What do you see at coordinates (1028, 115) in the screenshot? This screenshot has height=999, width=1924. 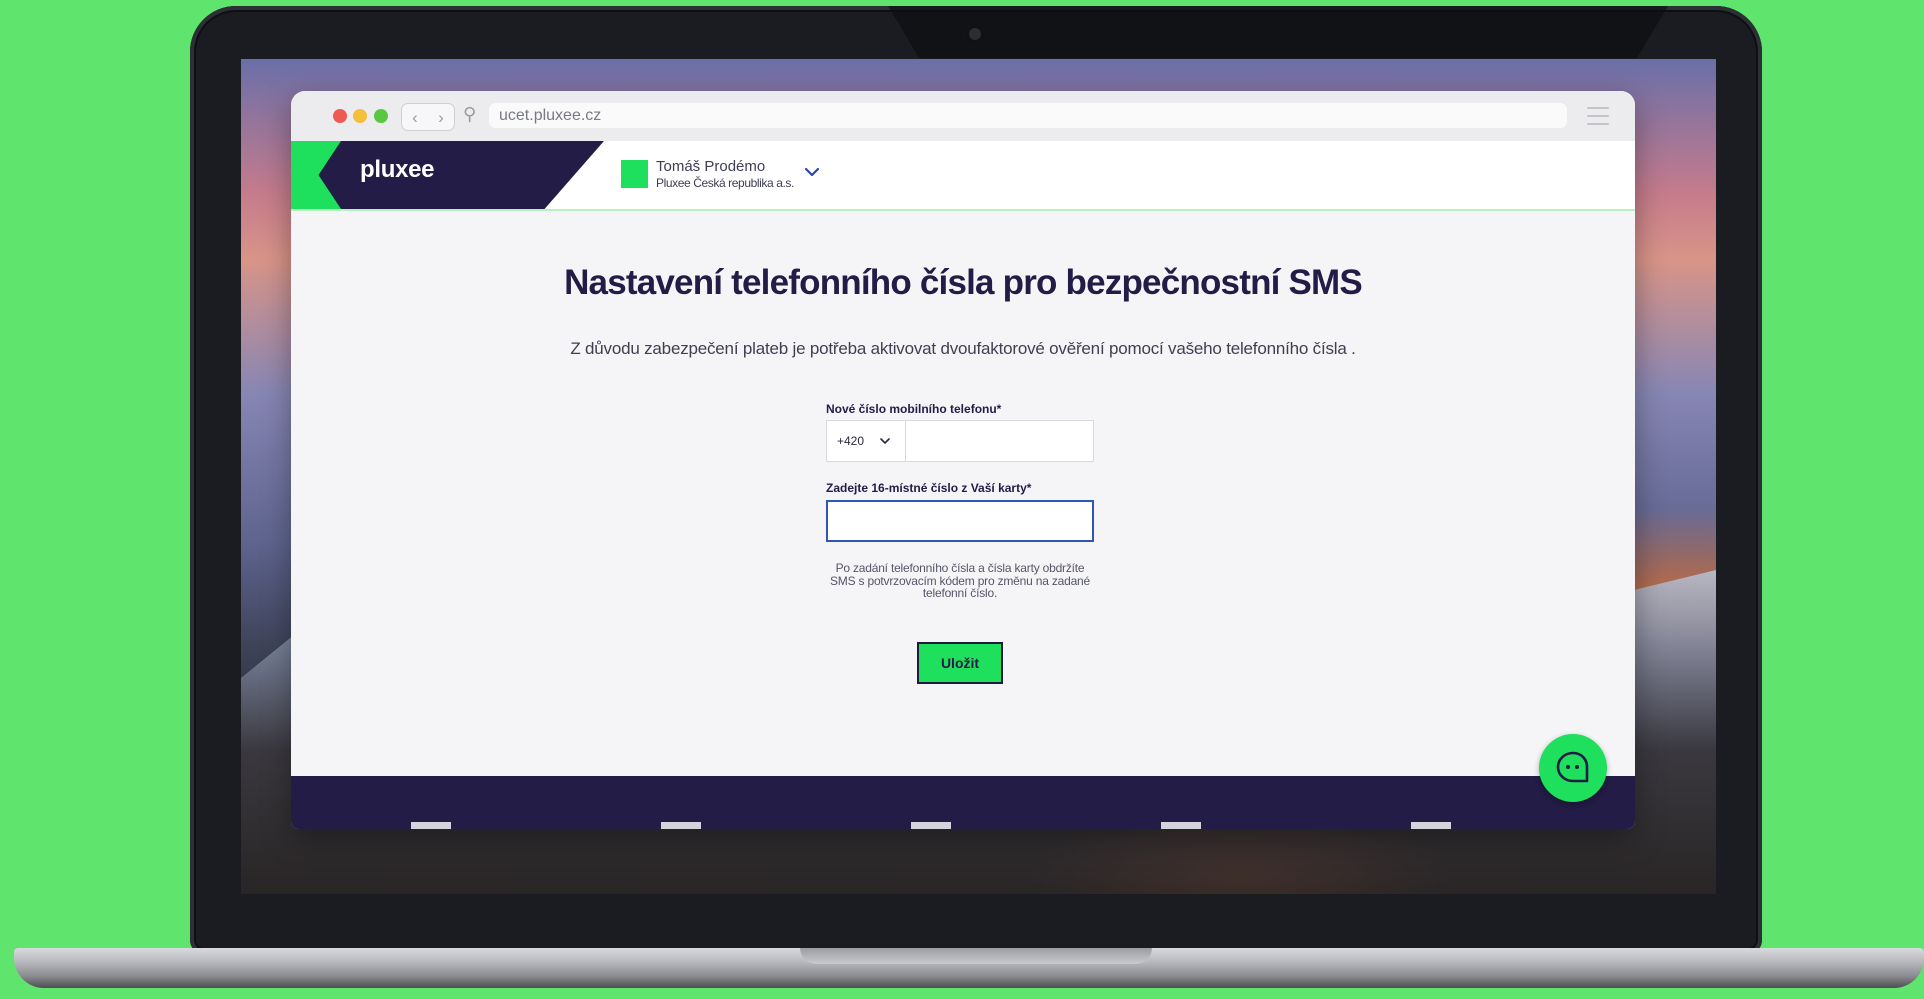 I see `address-bar: ucet.pluxee.cz` at bounding box center [1028, 115].